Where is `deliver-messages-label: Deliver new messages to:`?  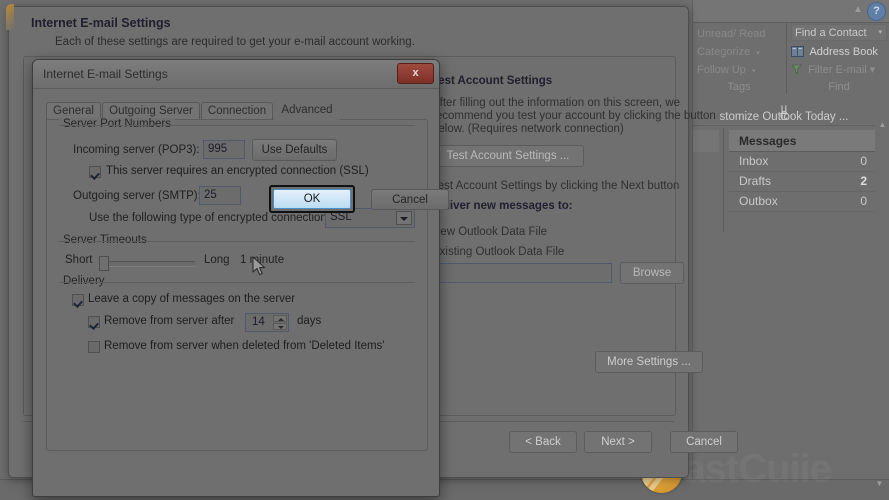
deliver-messages-label: Deliver new messages to: is located at coordinates (502, 206).